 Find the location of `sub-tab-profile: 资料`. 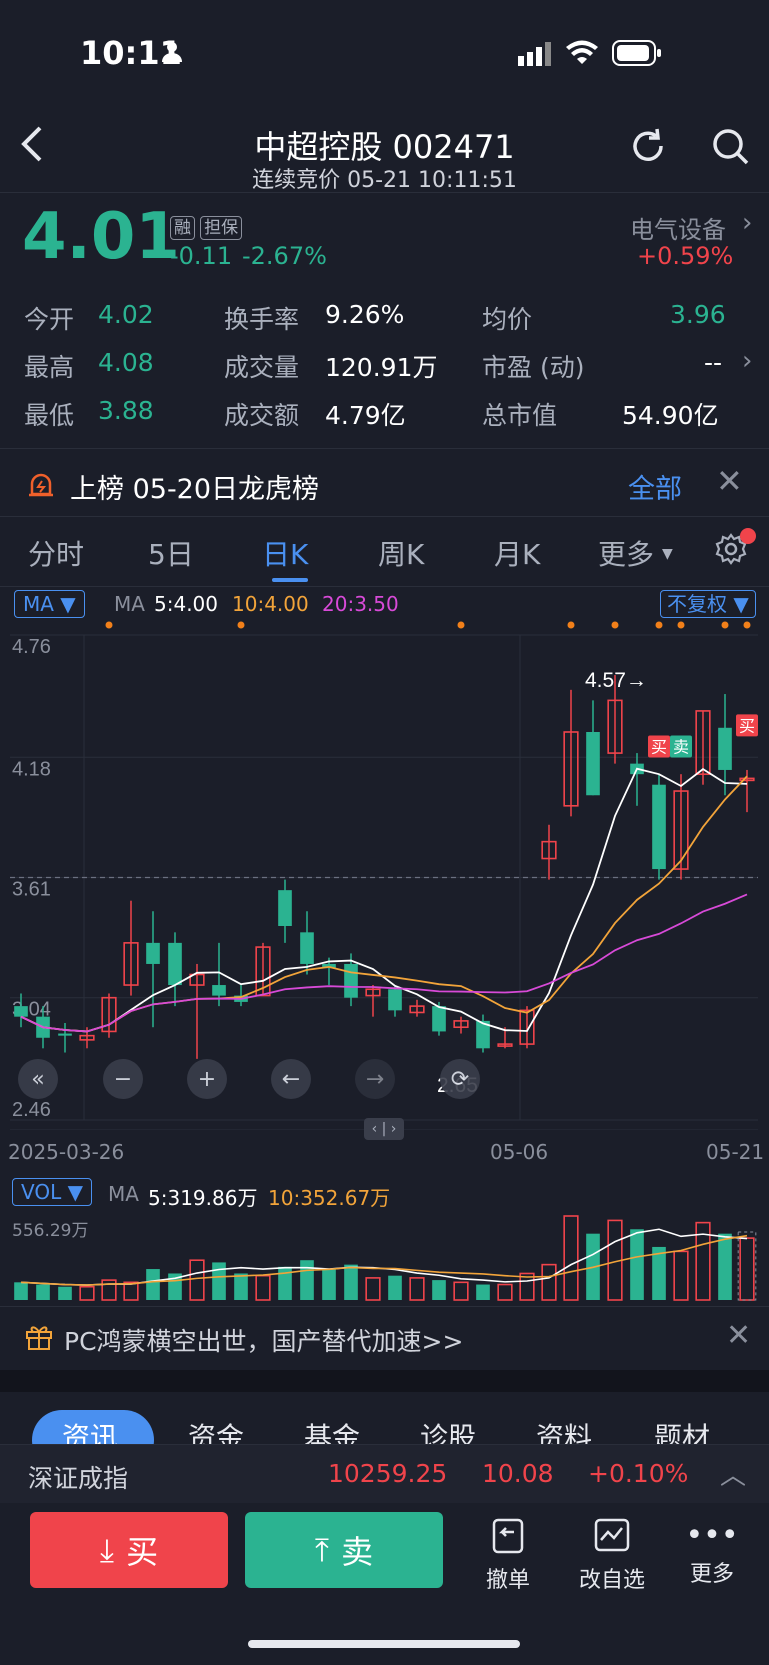

sub-tab-profile: 资料 is located at coordinates (564, 1430).